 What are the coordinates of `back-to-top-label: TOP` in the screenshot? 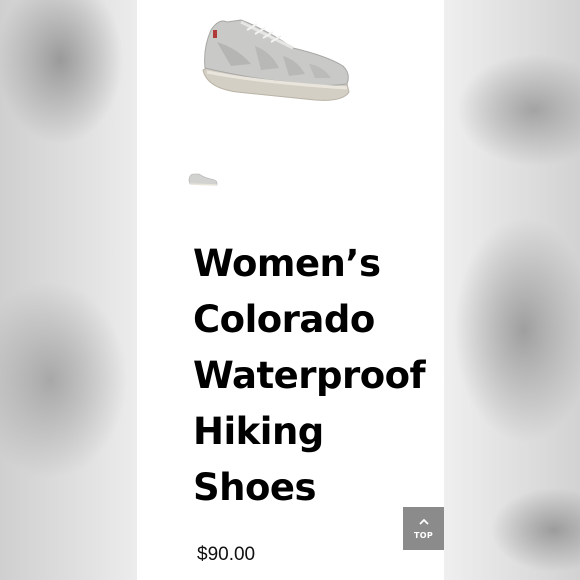 It's located at (423, 535).